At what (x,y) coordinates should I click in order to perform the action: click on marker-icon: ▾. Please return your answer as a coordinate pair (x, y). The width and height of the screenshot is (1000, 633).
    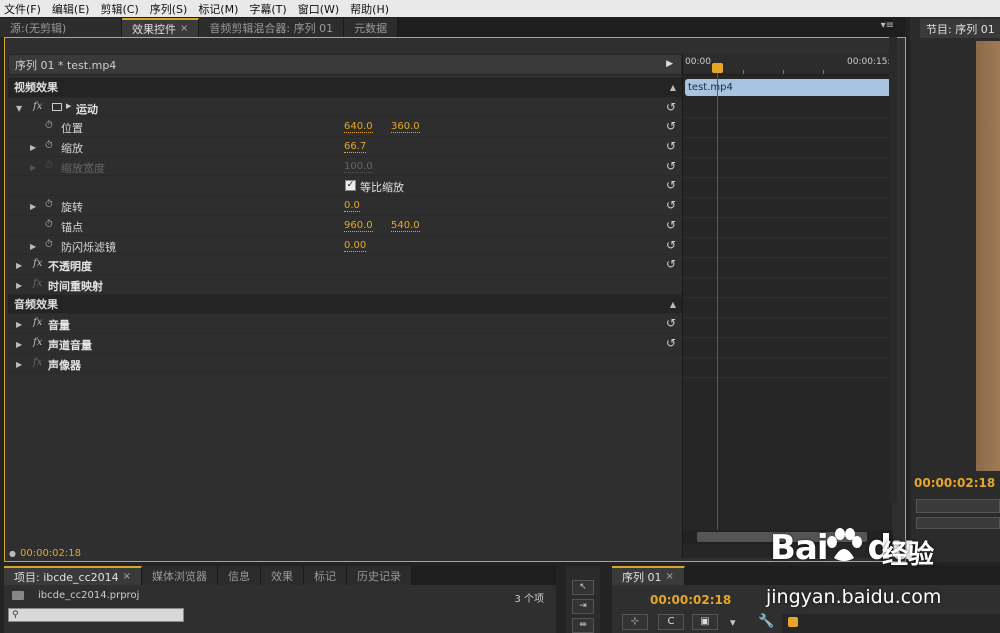
    Looking at the image, I should click on (733, 622).